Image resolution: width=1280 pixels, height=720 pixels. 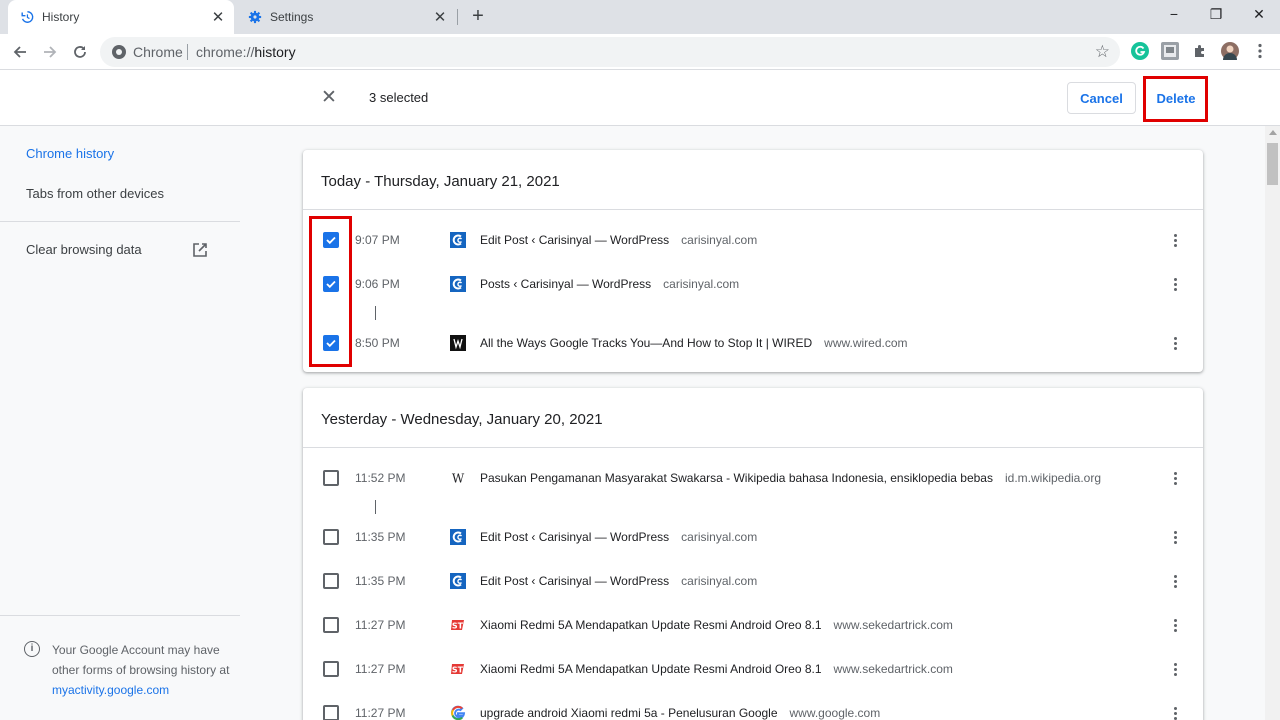 What do you see at coordinates (1174, 15) in the screenshot?
I see `minimize-button: −` at bounding box center [1174, 15].